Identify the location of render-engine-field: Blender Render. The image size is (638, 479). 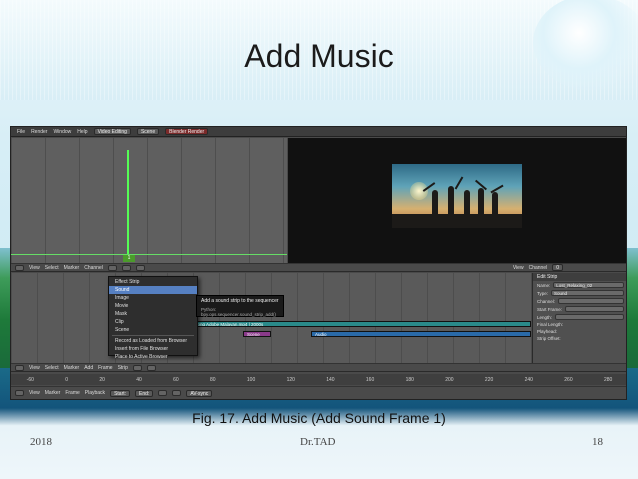
(187, 131).